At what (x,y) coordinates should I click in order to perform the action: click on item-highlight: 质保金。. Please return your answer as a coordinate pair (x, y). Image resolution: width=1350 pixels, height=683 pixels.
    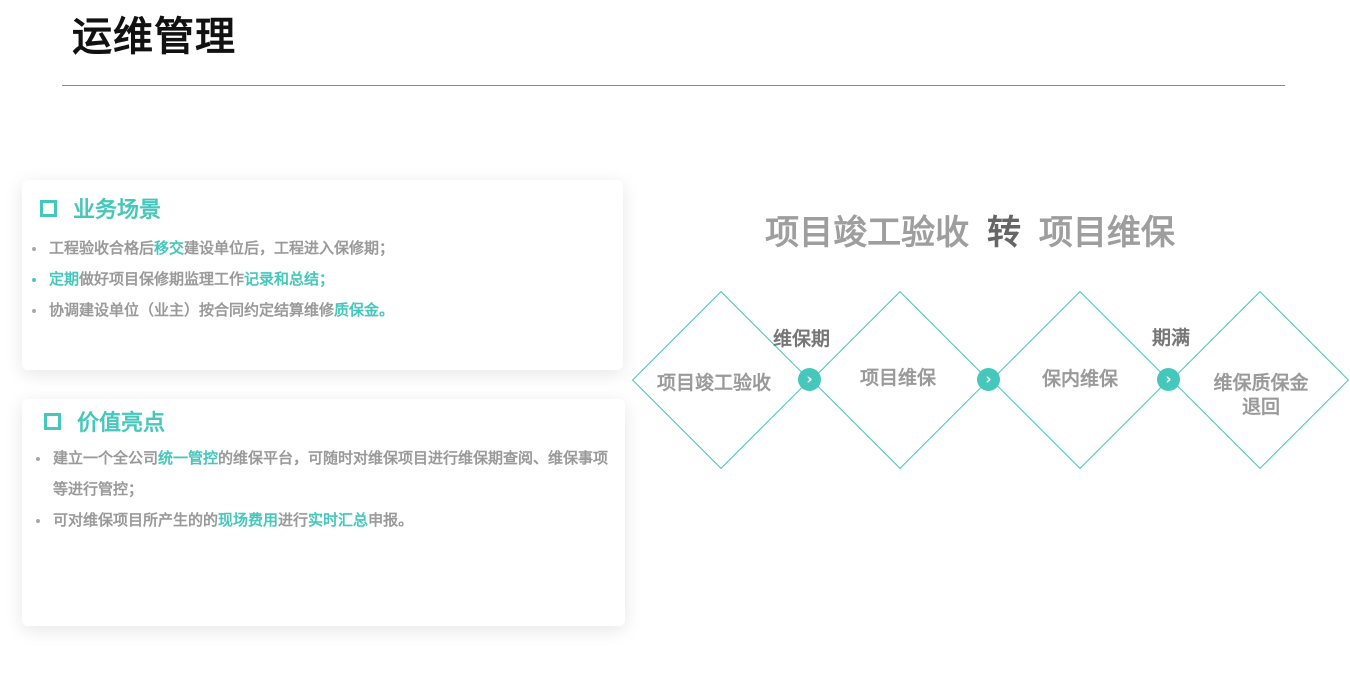
    Looking at the image, I should click on (364, 310).